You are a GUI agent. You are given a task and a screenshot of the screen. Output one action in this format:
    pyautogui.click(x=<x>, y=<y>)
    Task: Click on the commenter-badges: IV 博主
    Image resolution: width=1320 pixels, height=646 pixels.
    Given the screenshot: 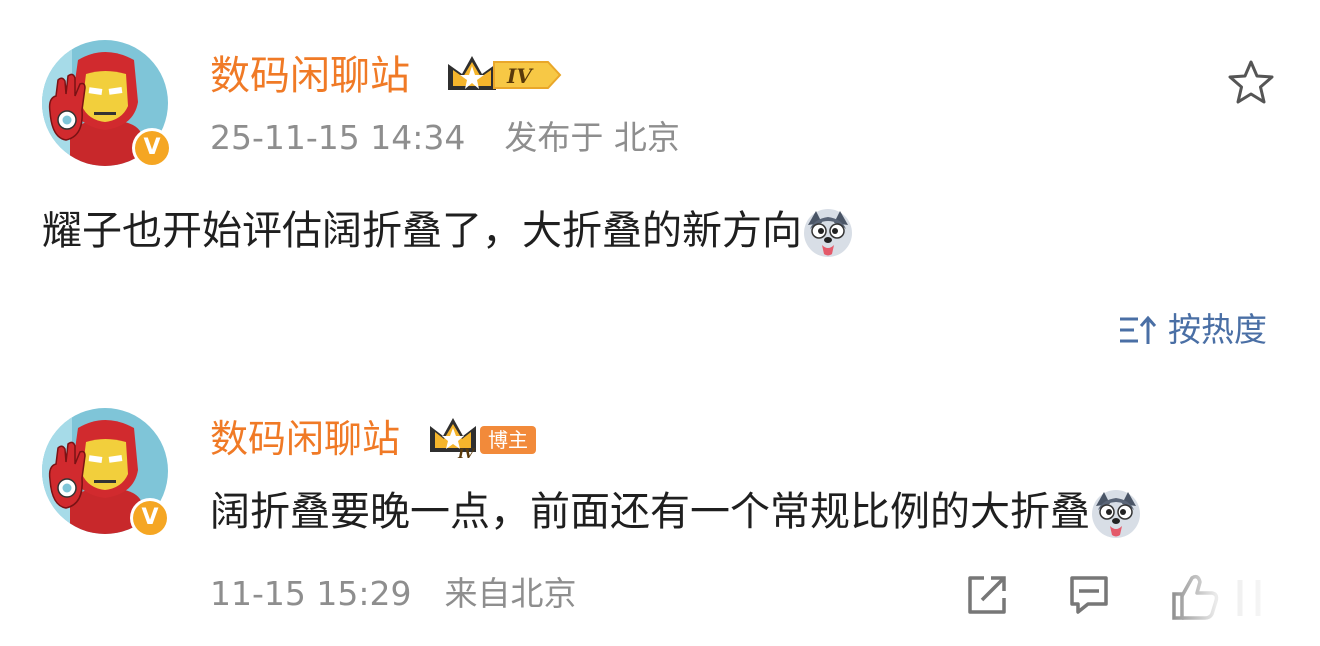 What is the action you would take?
    pyautogui.click(x=488, y=438)
    